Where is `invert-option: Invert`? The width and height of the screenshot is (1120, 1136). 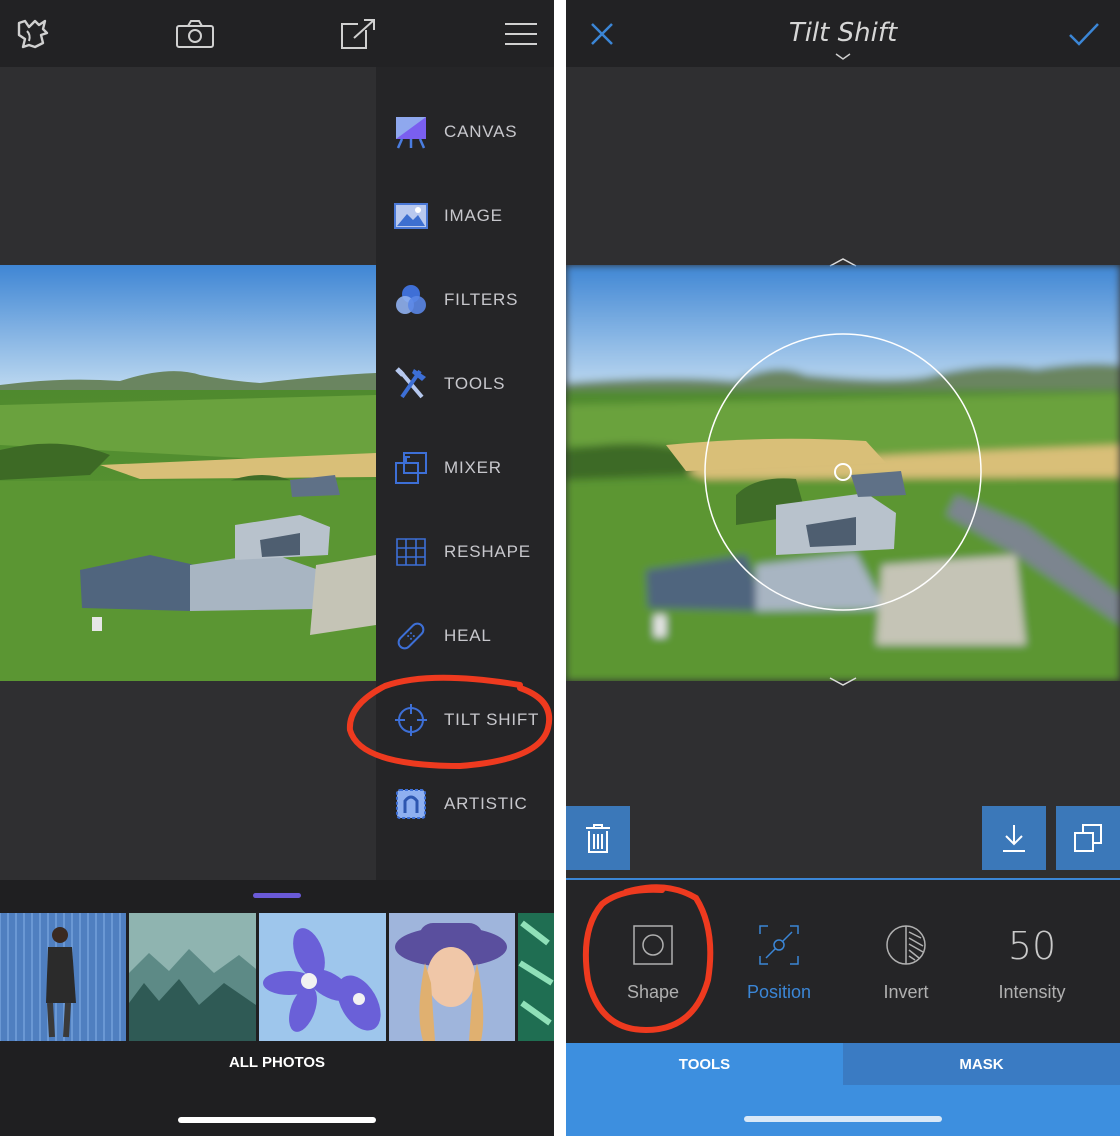 invert-option: Invert is located at coordinates (906, 961).